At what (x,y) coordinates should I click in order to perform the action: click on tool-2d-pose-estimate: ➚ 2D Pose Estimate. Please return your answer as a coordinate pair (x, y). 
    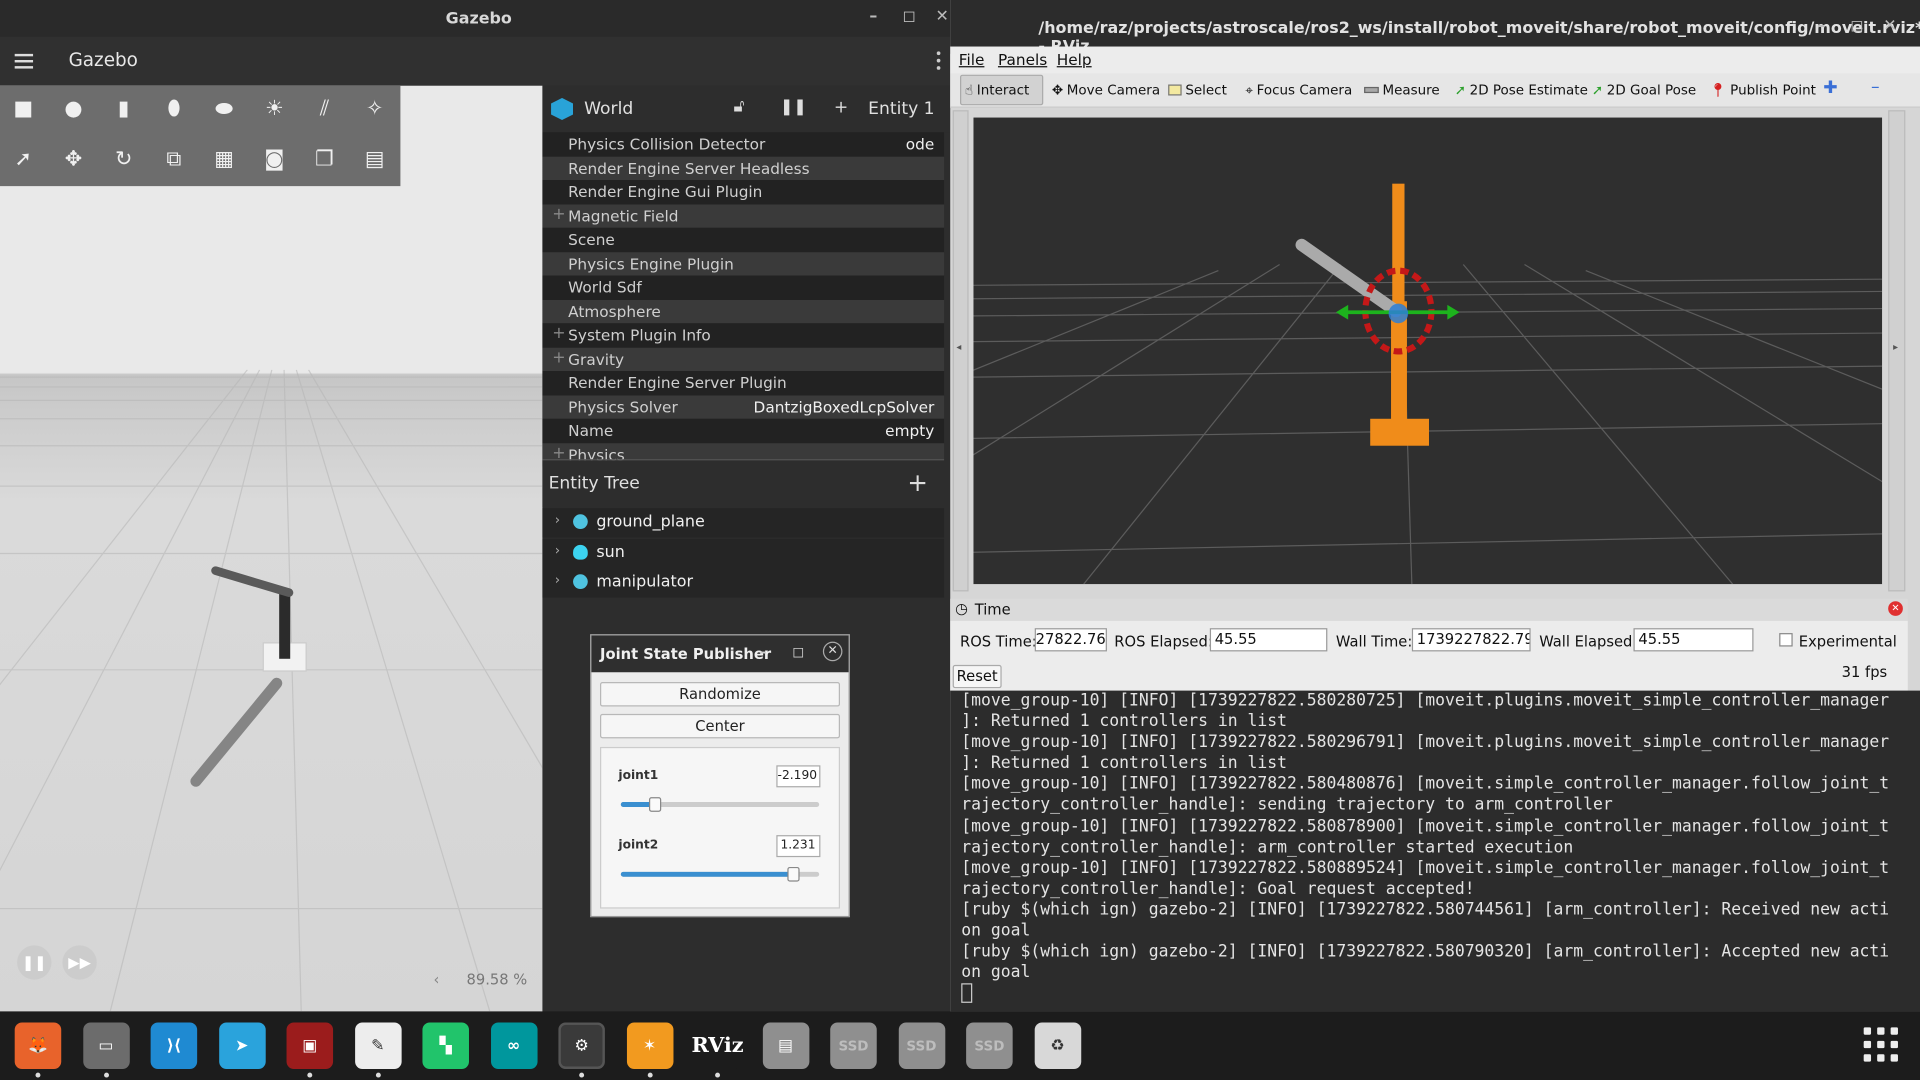
    Looking at the image, I should click on (1521, 90).